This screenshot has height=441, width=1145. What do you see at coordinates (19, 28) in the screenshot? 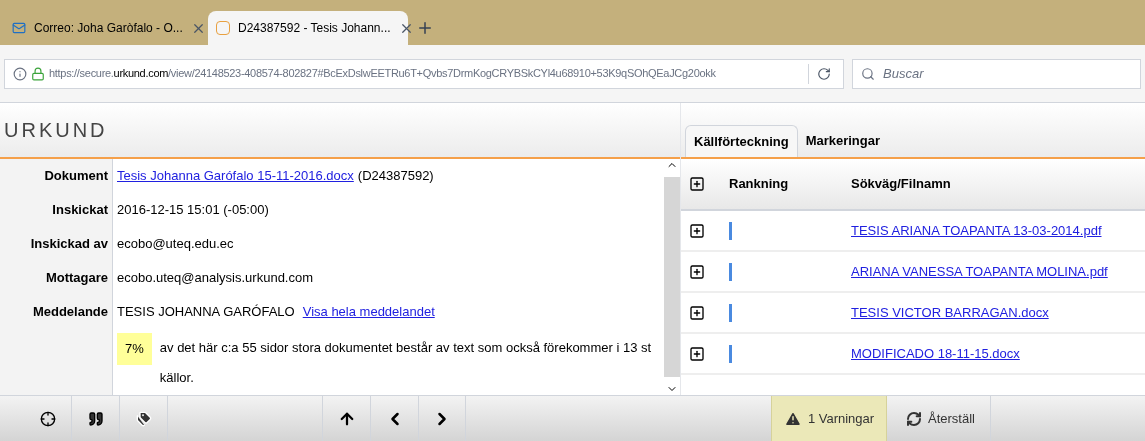
I see `mail-icon` at bounding box center [19, 28].